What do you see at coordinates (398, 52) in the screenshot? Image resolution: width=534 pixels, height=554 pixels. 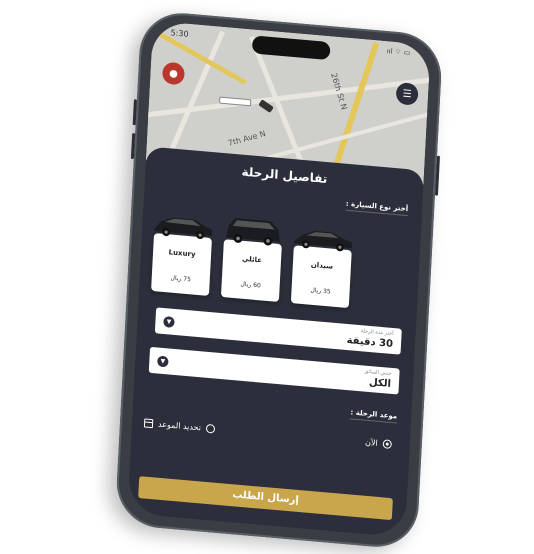 I see `status-icons: ııl ⌔ ▭` at bounding box center [398, 52].